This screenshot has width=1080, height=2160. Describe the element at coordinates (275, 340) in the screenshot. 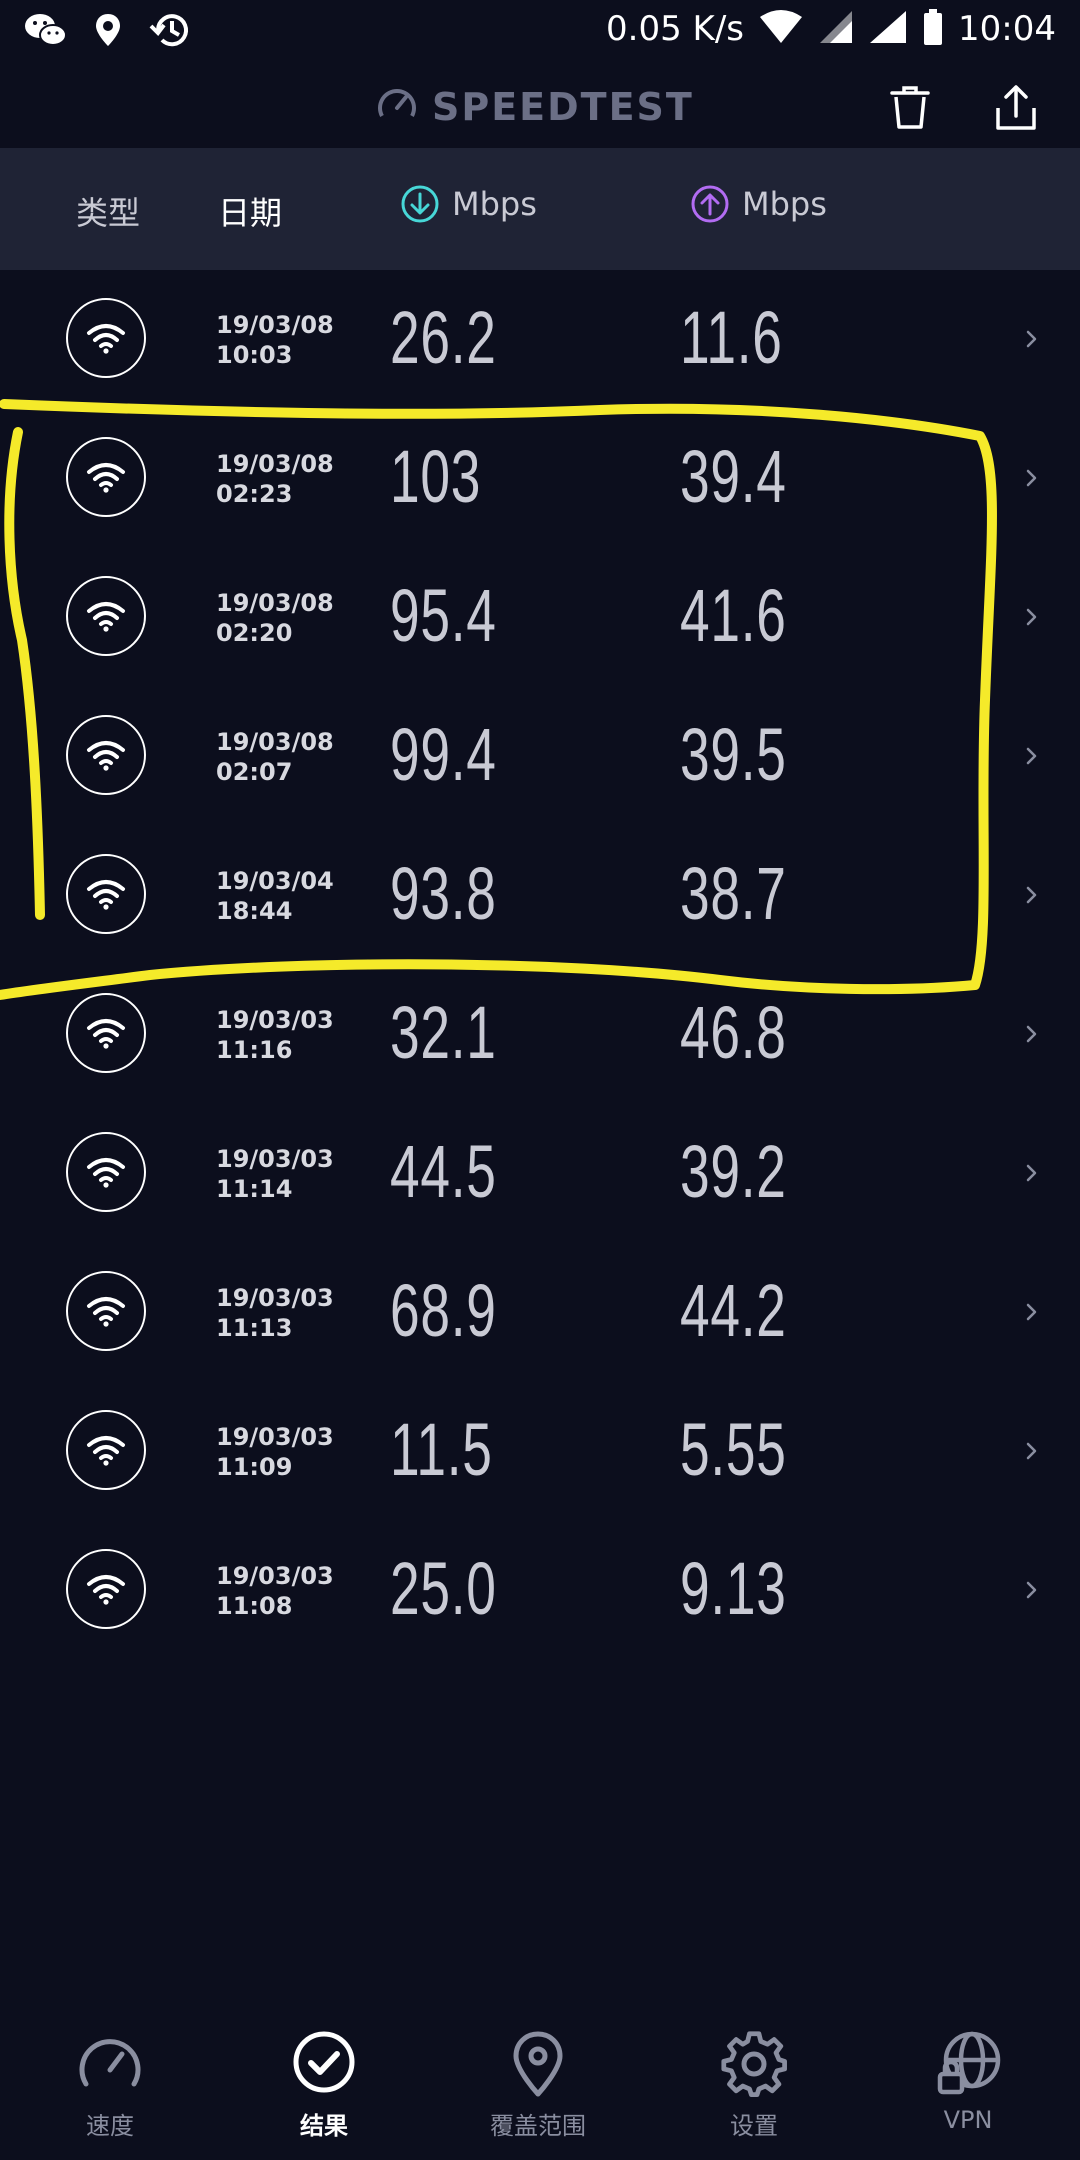

I see `result-datetime: 19/03/08 10:03` at that location.